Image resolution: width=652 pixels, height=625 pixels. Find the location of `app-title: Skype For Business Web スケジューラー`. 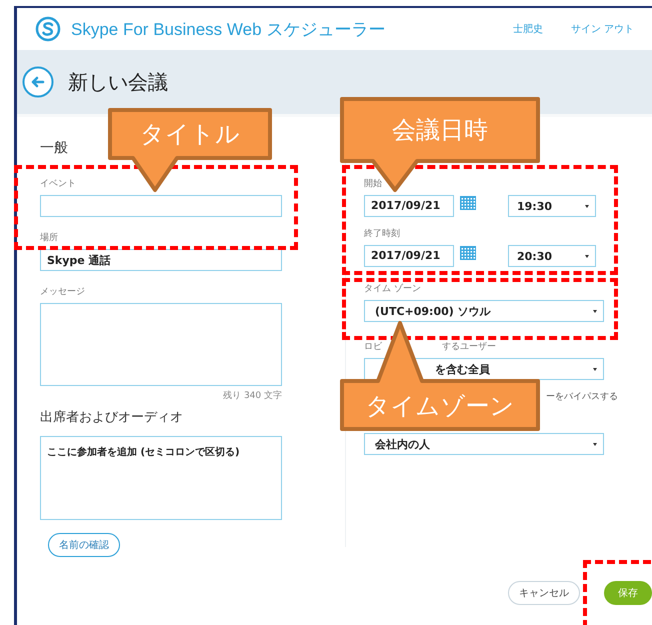

app-title: Skype For Business Web スケジューラー is located at coordinates (228, 29).